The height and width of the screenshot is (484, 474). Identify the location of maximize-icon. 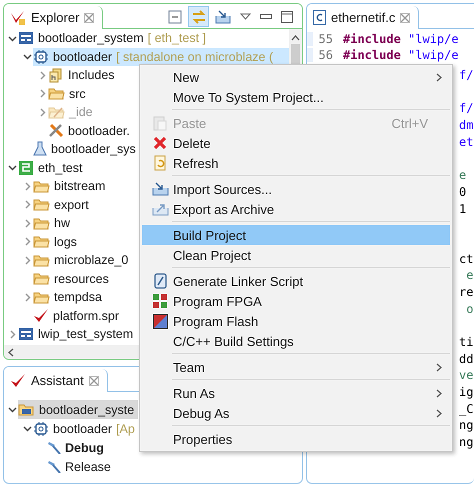
(287, 16).